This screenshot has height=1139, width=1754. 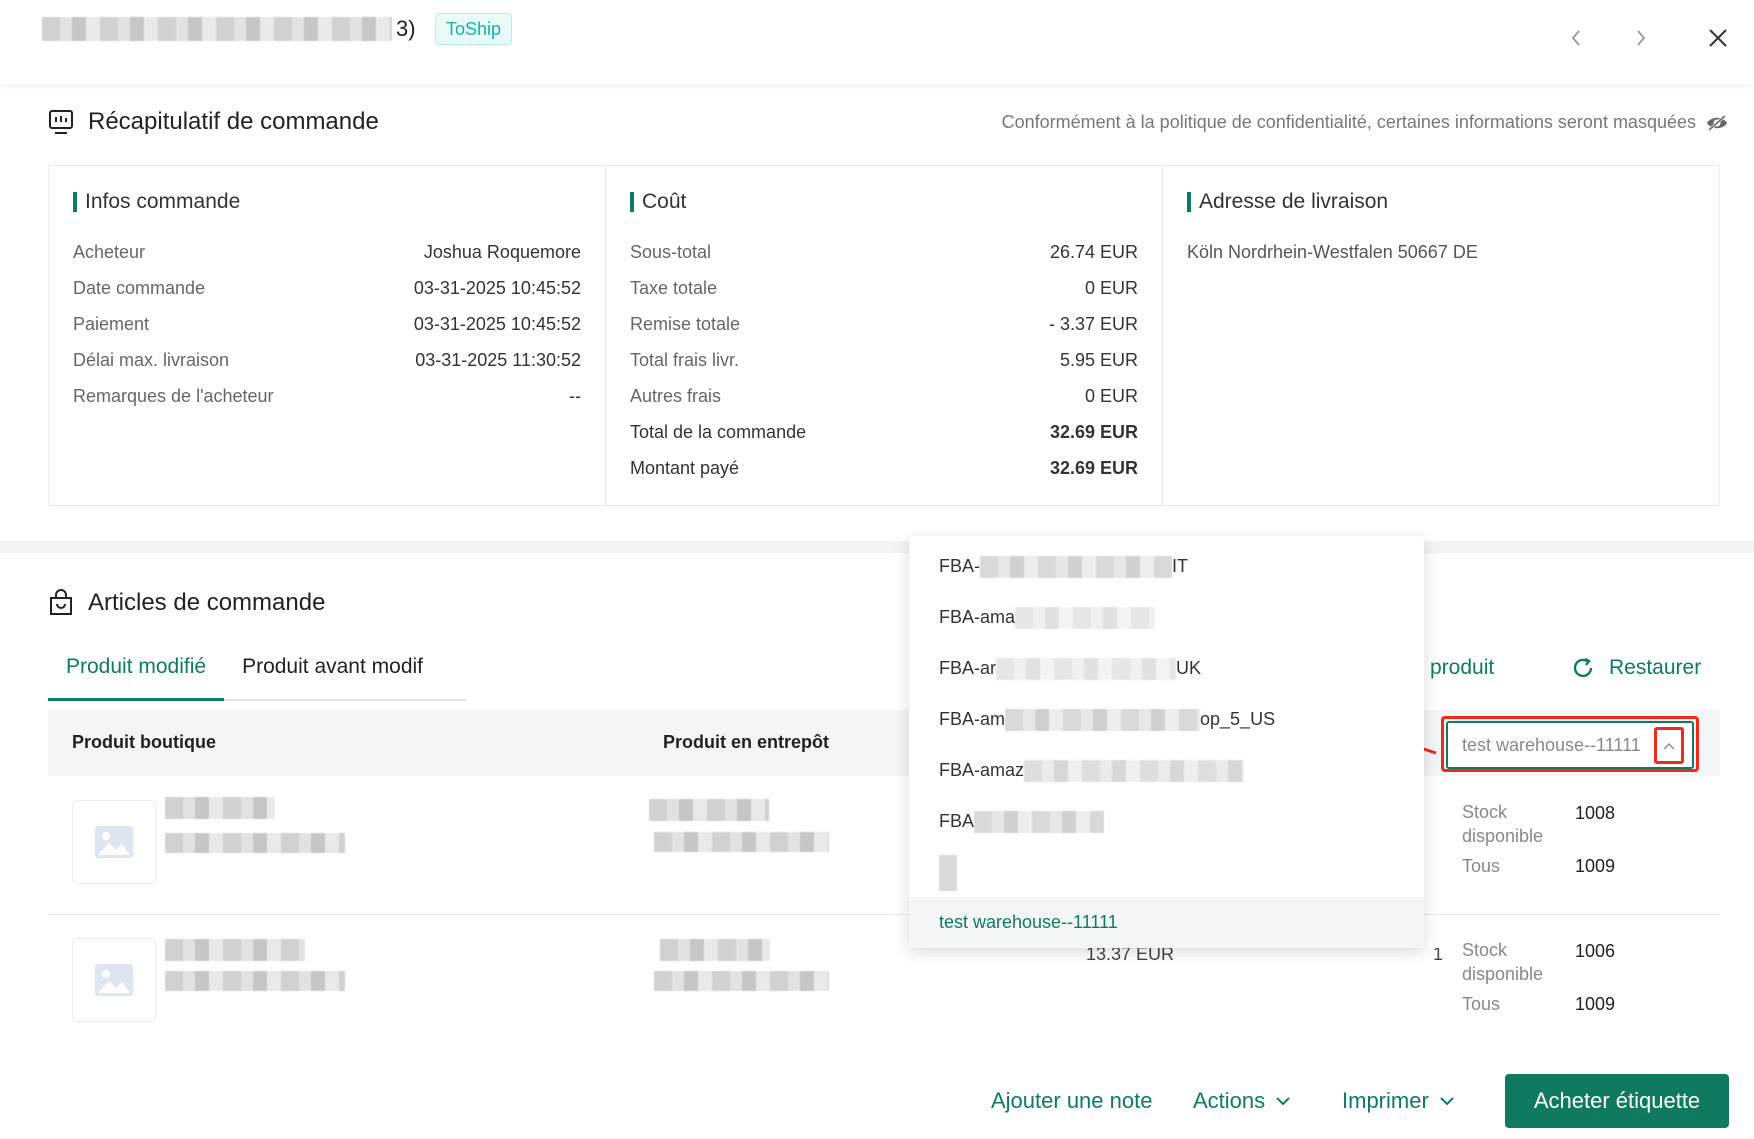 What do you see at coordinates (1332, 252) in the screenshot?
I see `shipping-address: Köln Nordrhein-Westfalen 50667 DE` at bounding box center [1332, 252].